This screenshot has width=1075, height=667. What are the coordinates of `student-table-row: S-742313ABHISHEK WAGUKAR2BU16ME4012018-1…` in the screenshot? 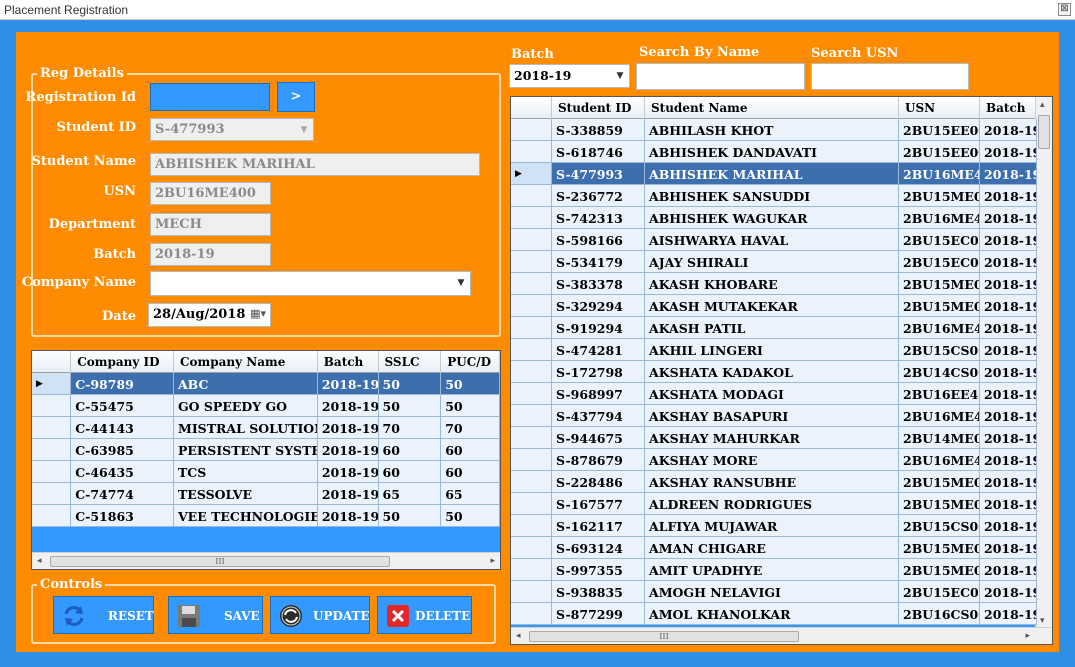 It's located at (781, 218).